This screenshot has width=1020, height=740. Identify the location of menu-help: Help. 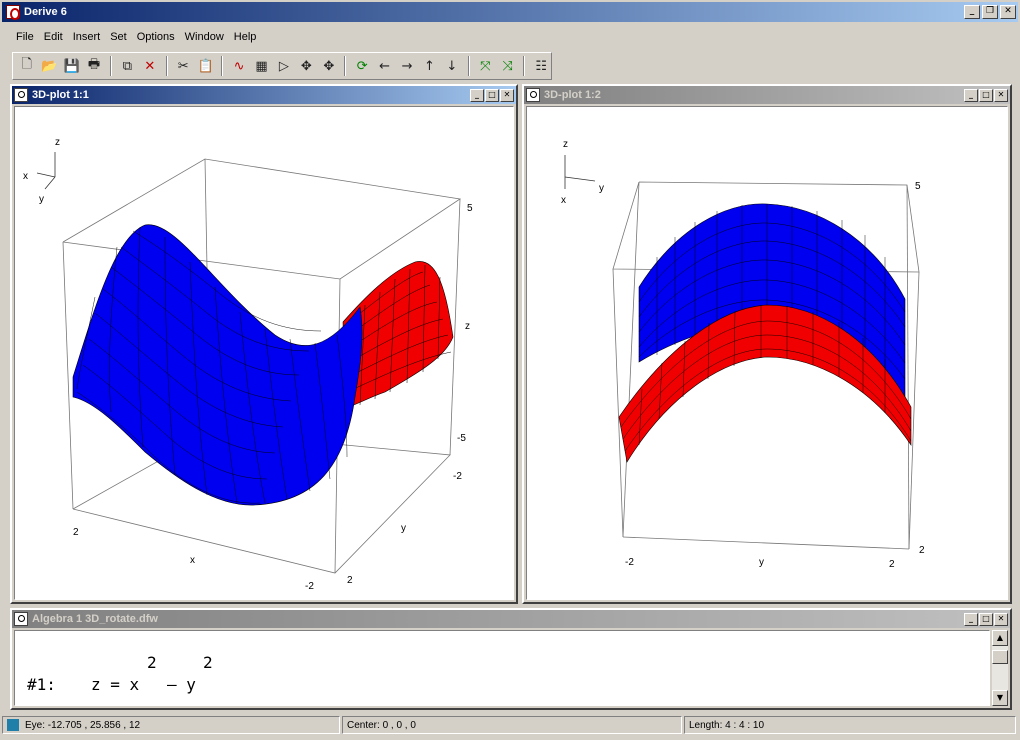
(245, 37).